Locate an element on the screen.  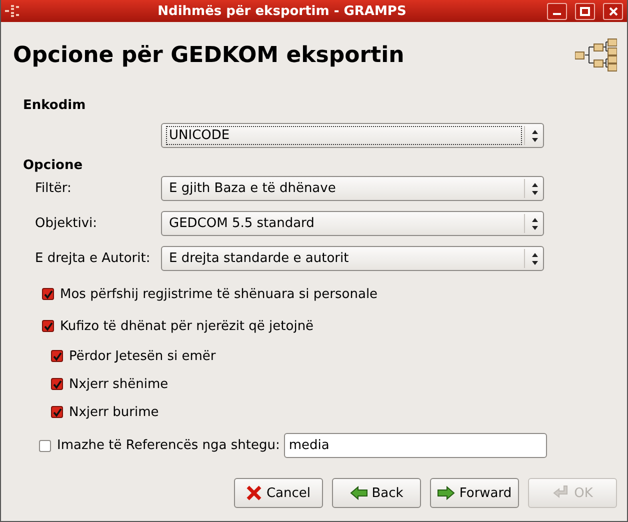
path-input-field: media is located at coordinates (415, 445).